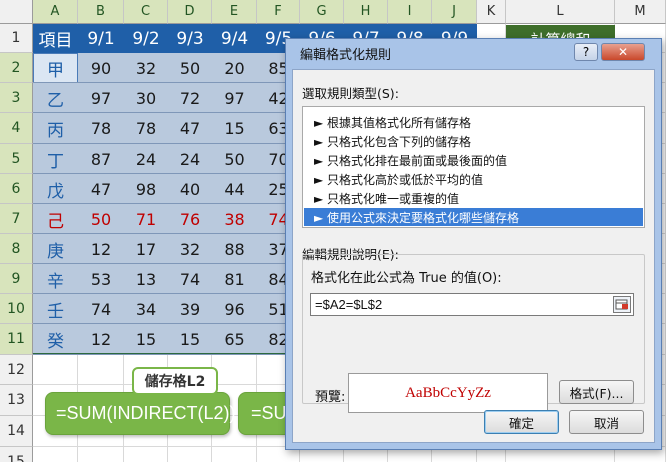 This screenshot has height=462, width=666. Describe the element at coordinates (146, 219) in the screenshot. I see `data-cell: 71` at that location.